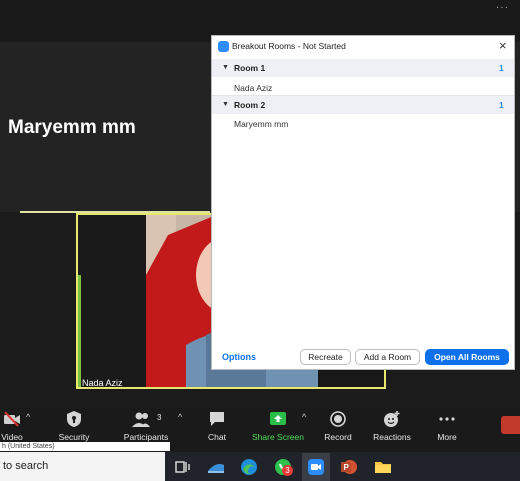 This screenshot has height=481, width=520. I want to click on end-meeting-button, so click(510, 425).